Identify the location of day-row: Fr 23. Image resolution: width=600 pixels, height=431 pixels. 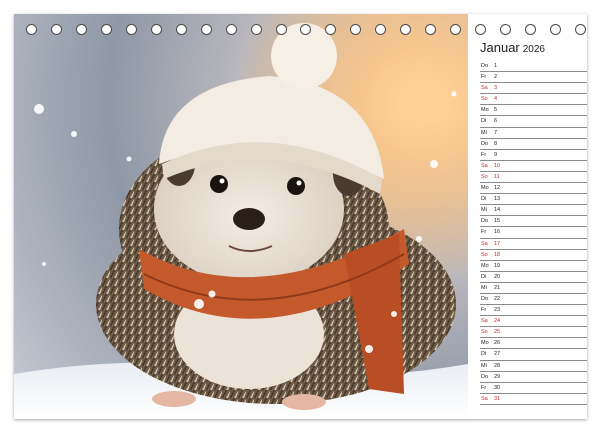
(533, 311).